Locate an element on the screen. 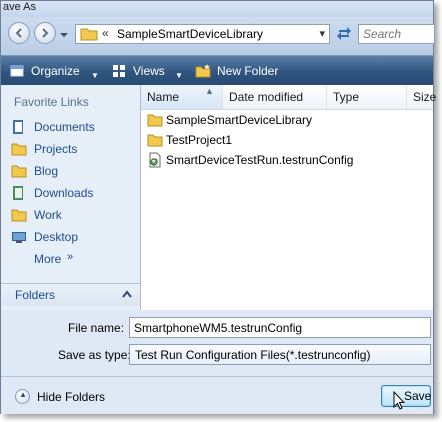  sidebar-item-label: Work is located at coordinates (48, 215).